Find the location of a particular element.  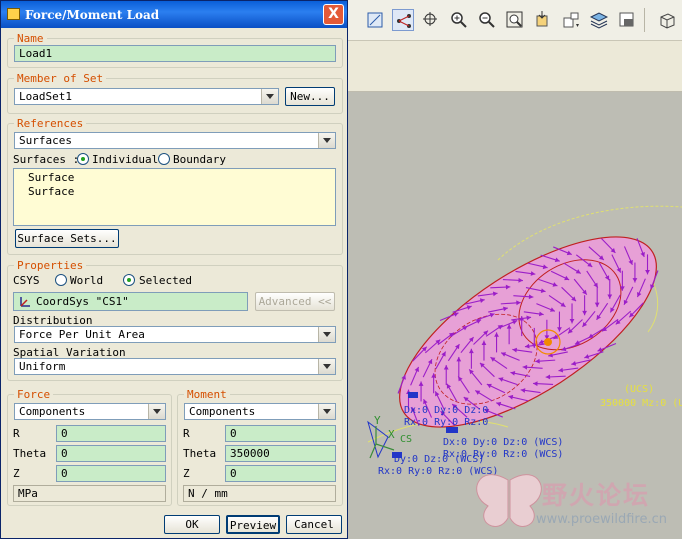

constraint-annotation: Rx:0 Ry:0 Rz:0 is located at coordinates (446, 422).